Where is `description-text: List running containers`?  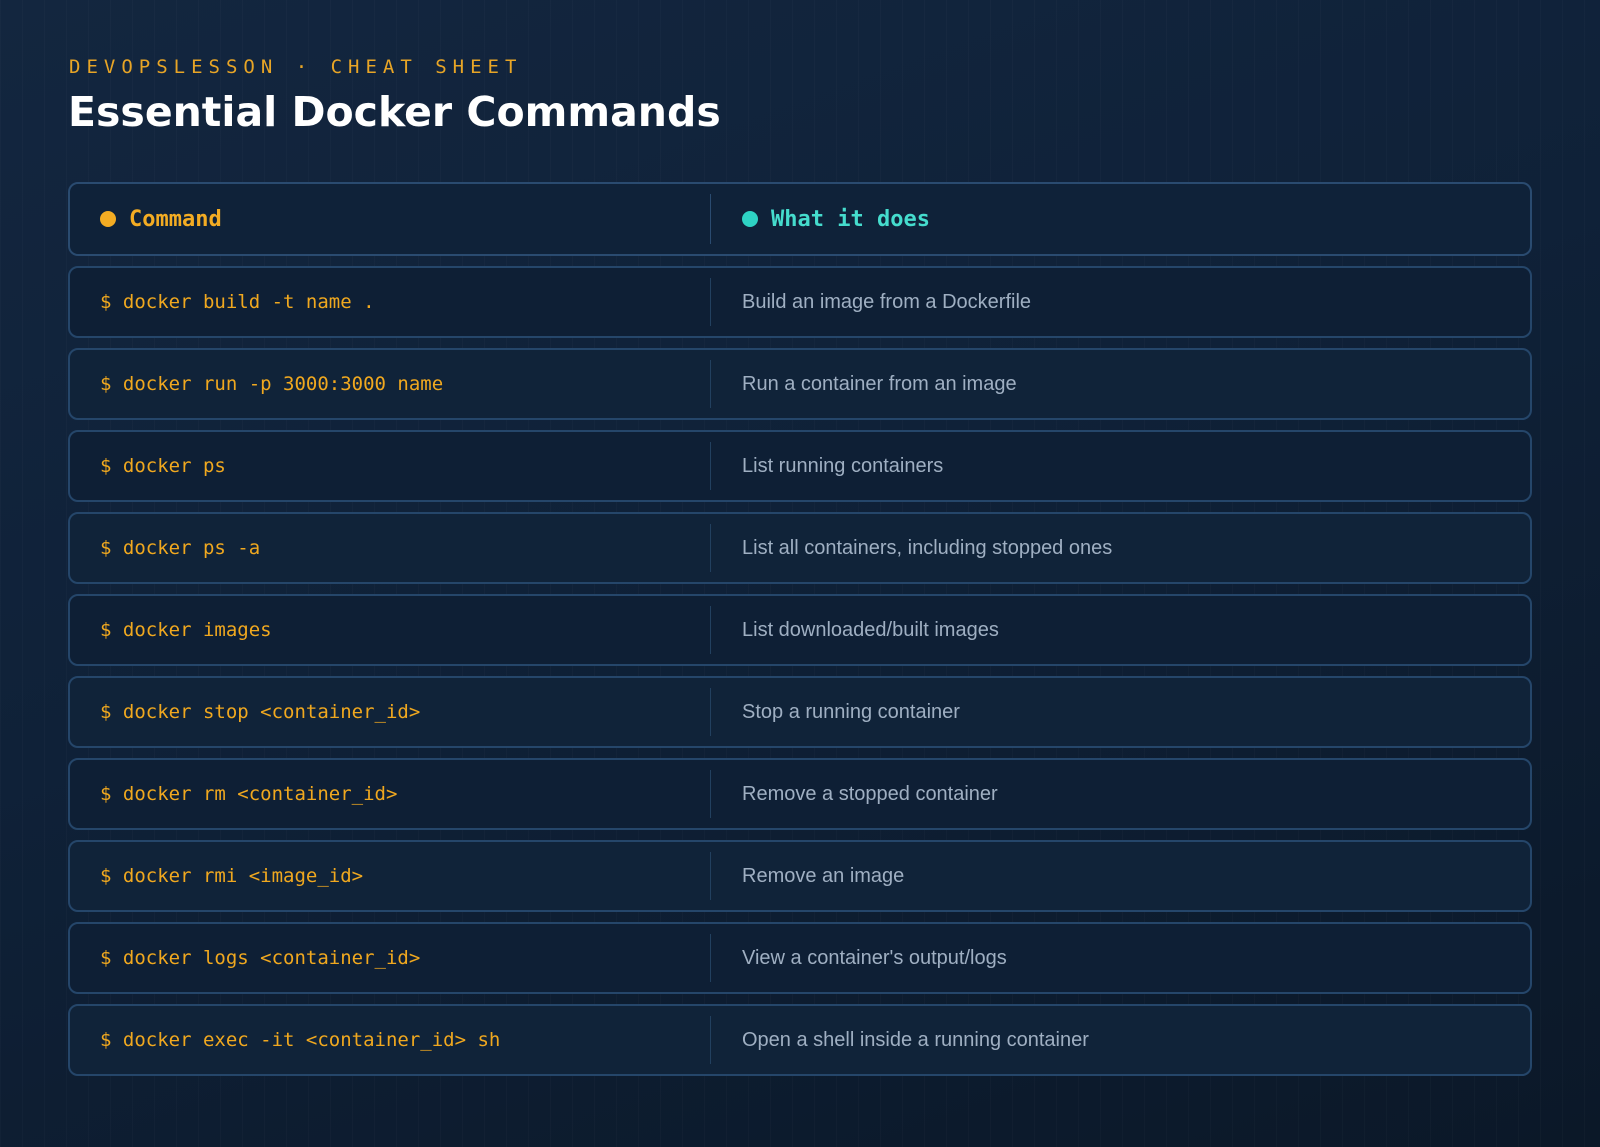 description-text: List running containers is located at coordinates (843, 465).